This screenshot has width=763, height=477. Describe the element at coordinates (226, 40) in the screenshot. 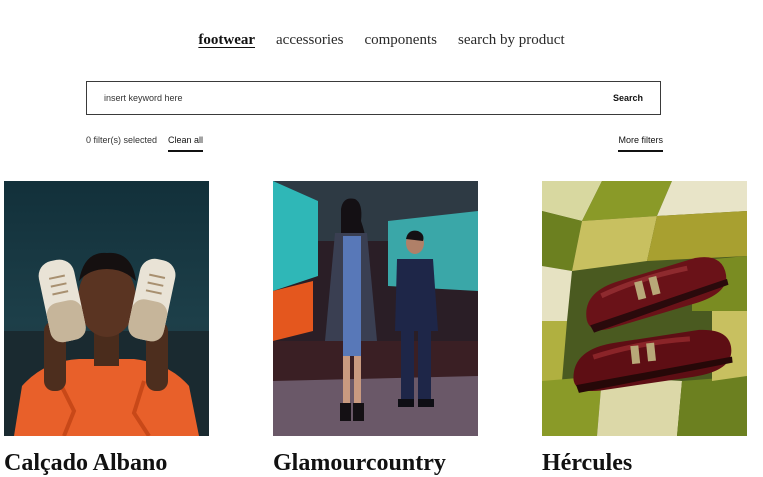

I see `nav-item-footwear: footwear` at that location.